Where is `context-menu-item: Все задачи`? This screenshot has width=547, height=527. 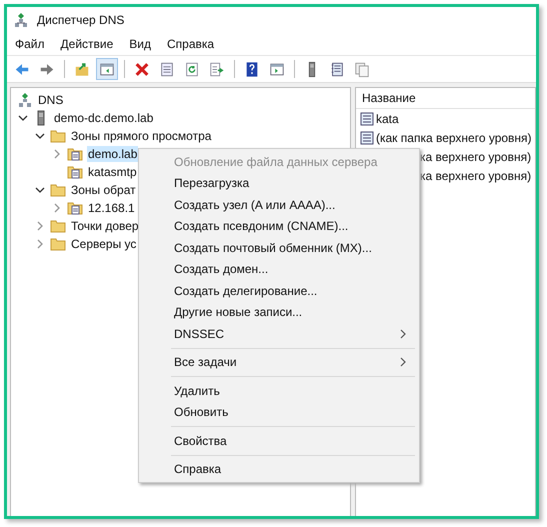
context-menu-item: Все задачи is located at coordinates (279, 362).